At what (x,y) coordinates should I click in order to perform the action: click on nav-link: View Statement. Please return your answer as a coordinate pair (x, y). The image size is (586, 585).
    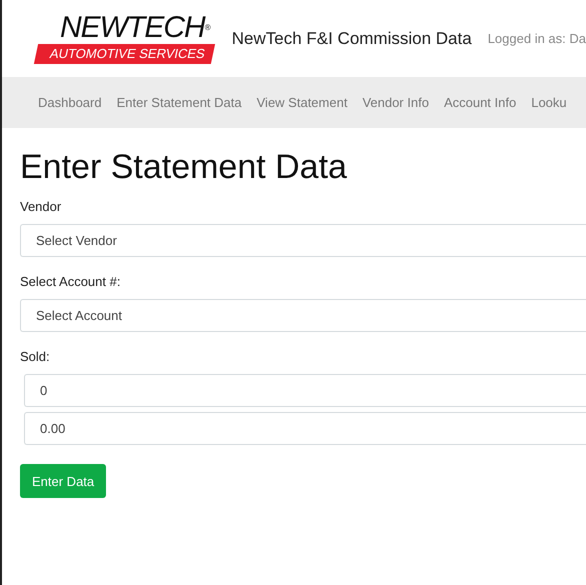
    Looking at the image, I should click on (302, 102).